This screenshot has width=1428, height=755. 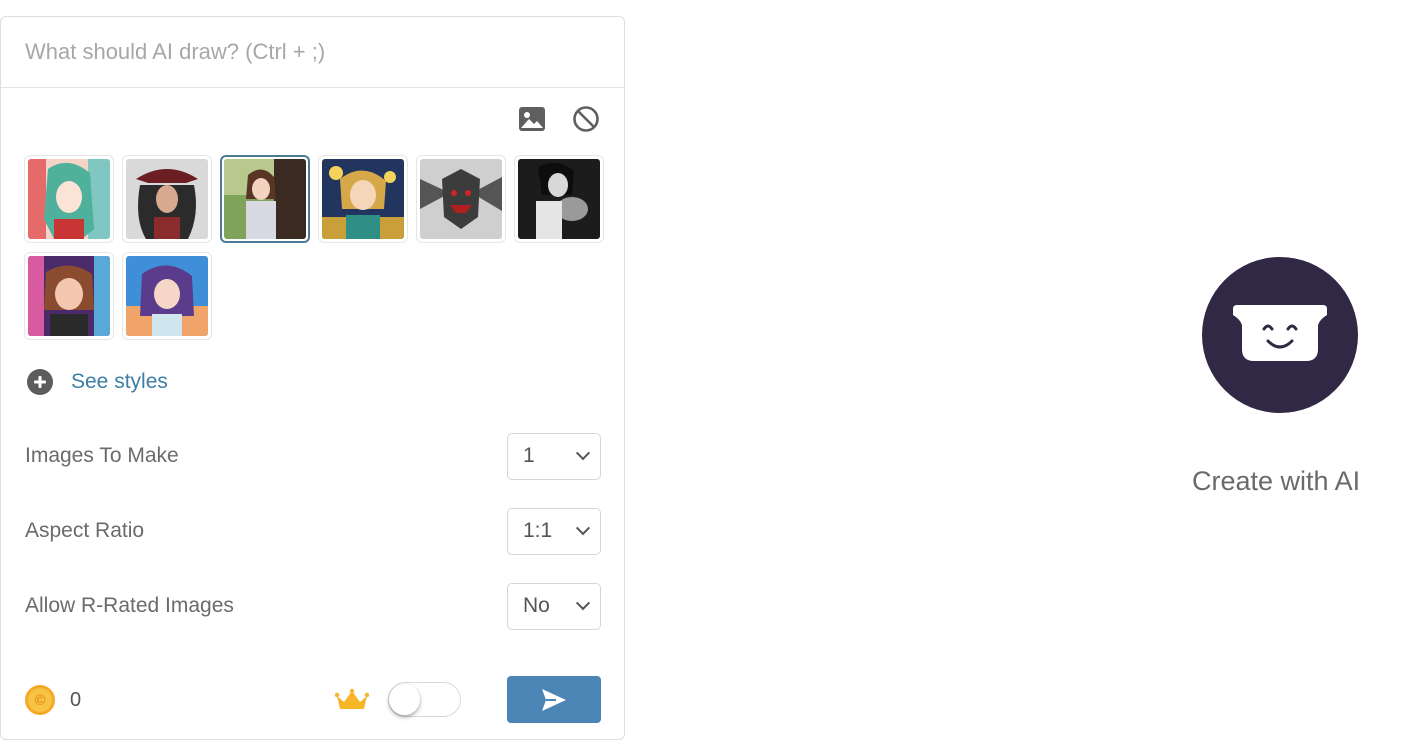 What do you see at coordinates (529, 455) in the screenshot?
I see `images-to-make-value: 1` at bounding box center [529, 455].